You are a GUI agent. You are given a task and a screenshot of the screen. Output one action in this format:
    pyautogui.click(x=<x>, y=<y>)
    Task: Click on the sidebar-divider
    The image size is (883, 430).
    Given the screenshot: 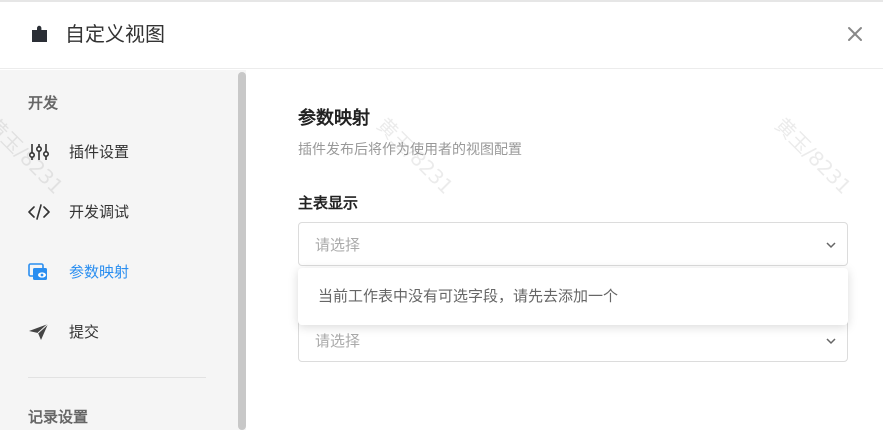 What is the action you would take?
    pyautogui.click(x=117, y=377)
    